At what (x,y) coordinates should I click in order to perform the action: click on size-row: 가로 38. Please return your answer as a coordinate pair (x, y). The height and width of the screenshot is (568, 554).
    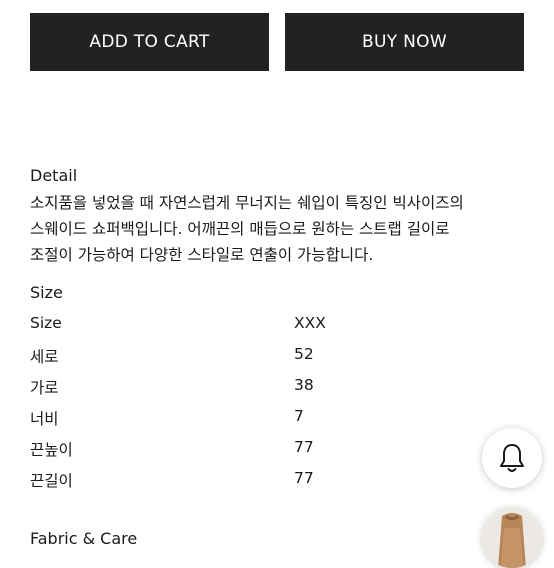
    Looking at the image, I should click on (195, 388).